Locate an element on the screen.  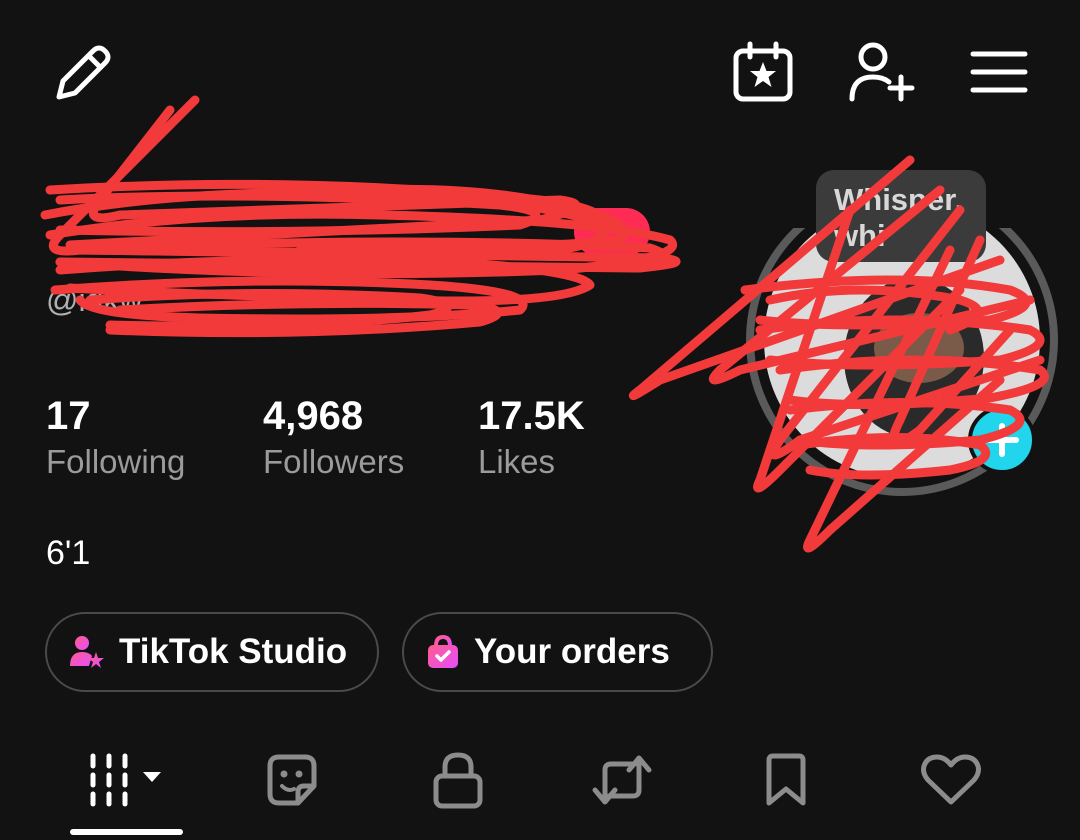
tab-stickers is located at coordinates (292, 780).